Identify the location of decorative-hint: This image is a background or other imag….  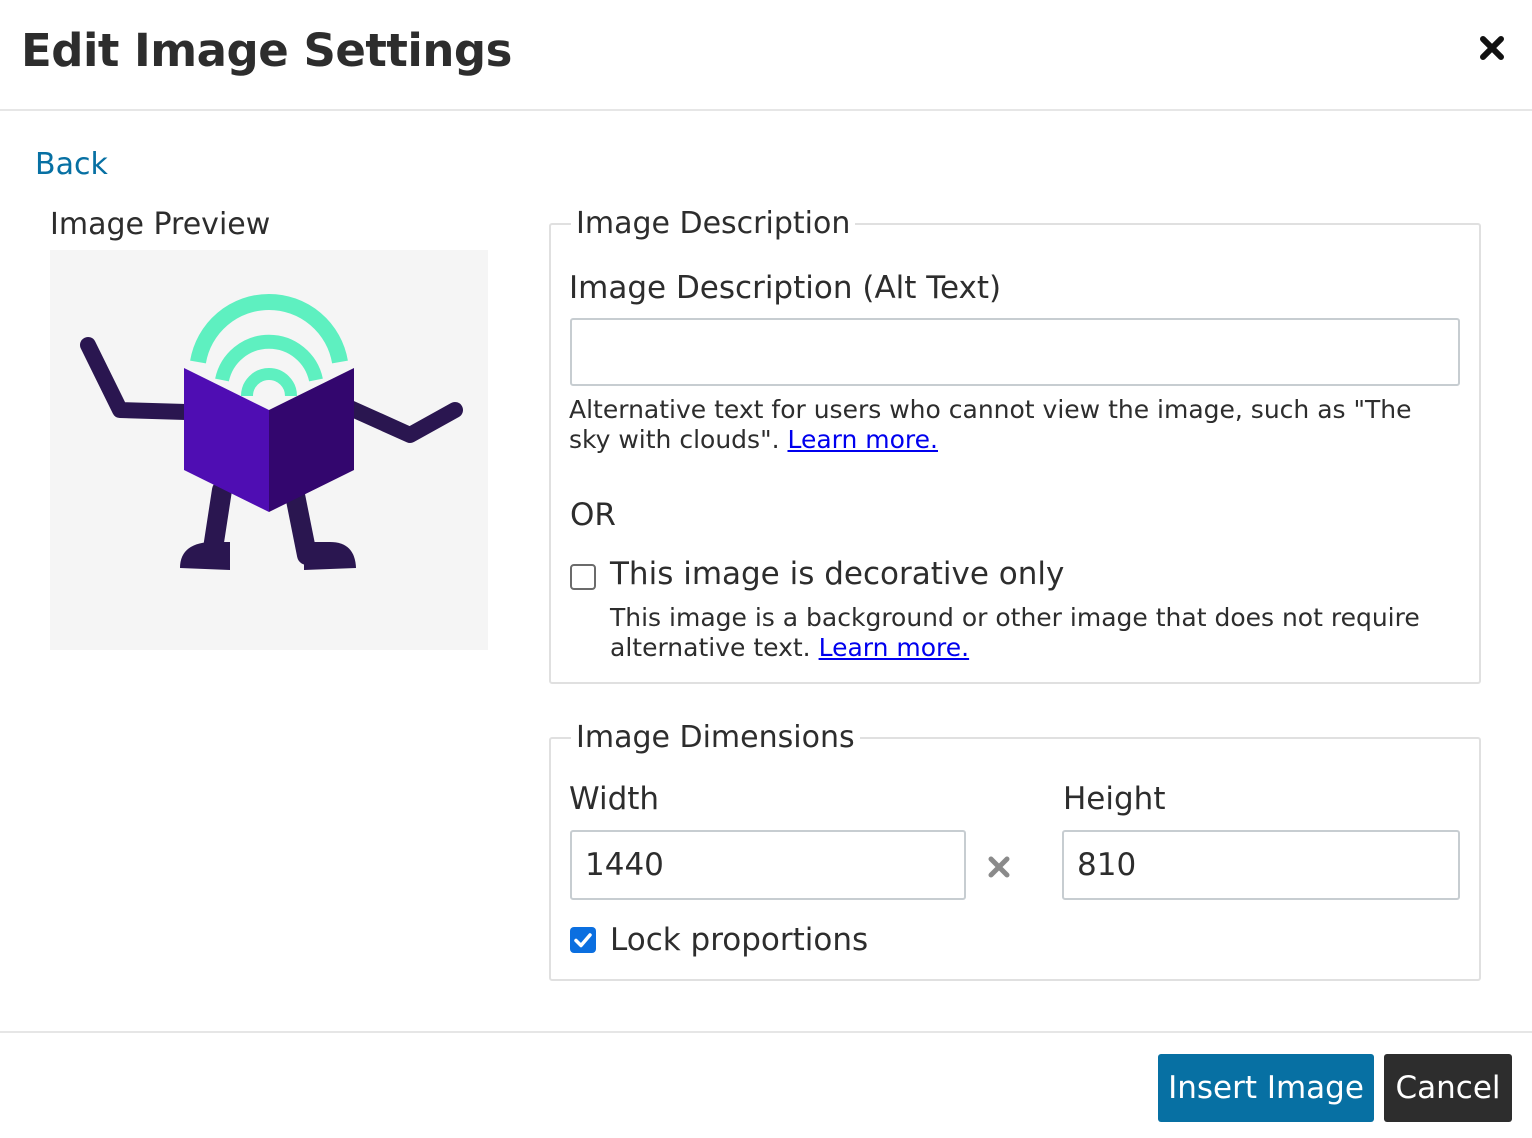
(1030, 633).